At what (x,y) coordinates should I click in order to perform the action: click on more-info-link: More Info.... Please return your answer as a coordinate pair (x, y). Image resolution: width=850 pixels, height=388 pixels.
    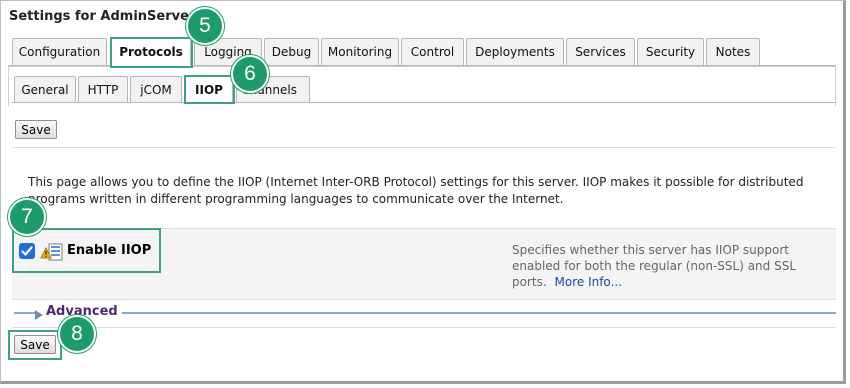
    Looking at the image, I should click on (589, 282).